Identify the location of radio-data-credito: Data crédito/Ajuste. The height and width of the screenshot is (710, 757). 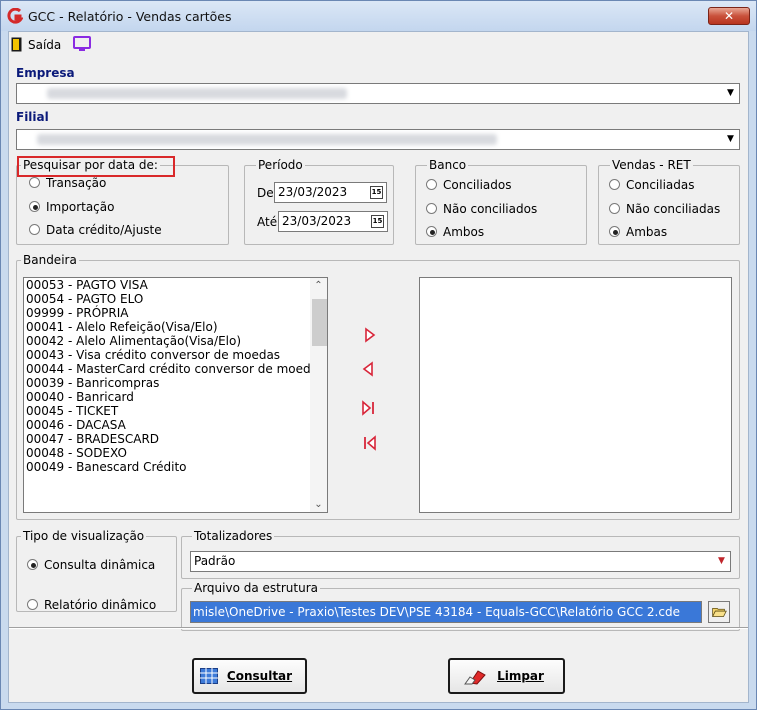
(95, 230).